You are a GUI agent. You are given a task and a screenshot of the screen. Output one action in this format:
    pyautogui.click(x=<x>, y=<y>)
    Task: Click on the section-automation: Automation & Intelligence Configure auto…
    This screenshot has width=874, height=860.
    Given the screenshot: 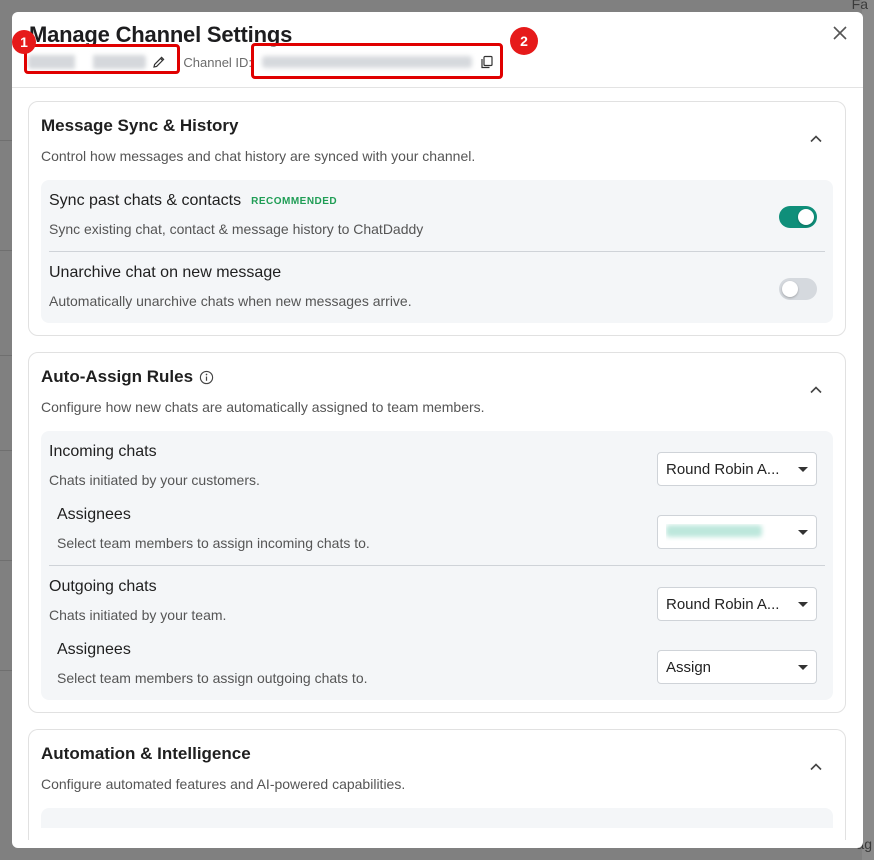 What is the action you would take?
    pyautogui.click(x=437, y=784)
    